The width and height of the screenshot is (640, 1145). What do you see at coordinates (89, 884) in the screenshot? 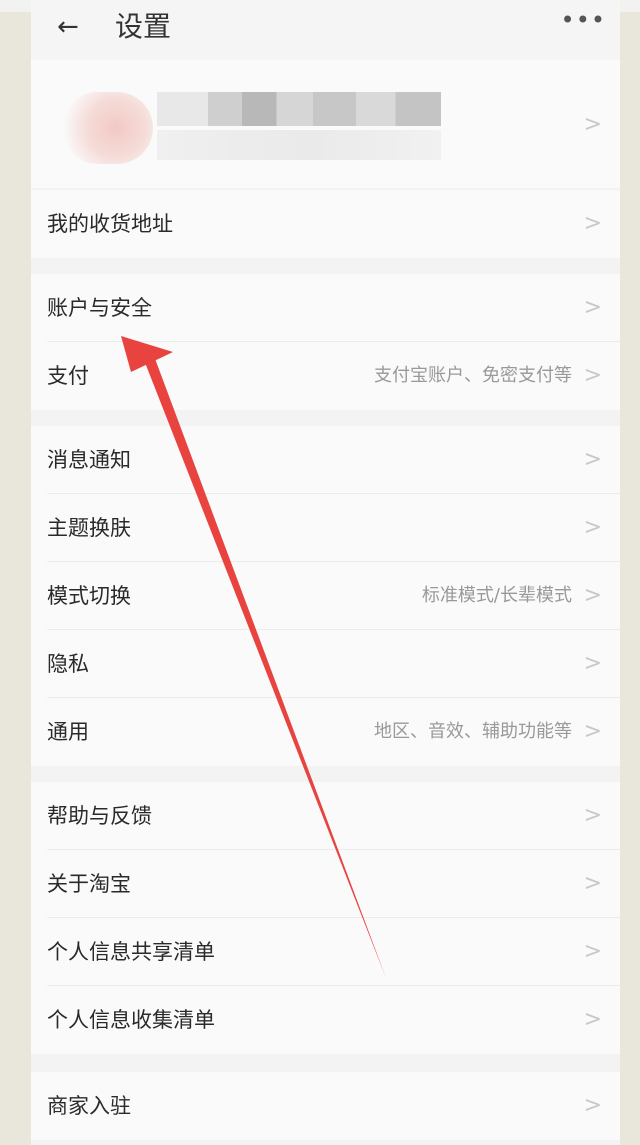
I see `menu-item-label: 关于淘宝` at bounding box center [89, 884].